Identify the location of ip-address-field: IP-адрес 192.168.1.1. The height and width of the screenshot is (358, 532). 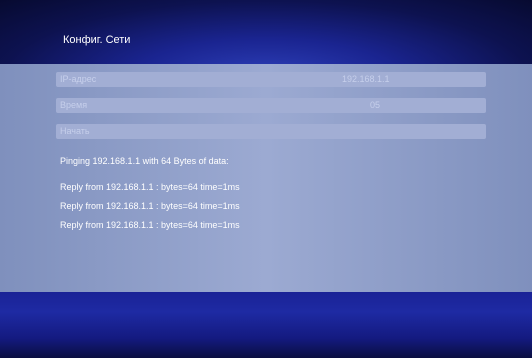
(271, 79).